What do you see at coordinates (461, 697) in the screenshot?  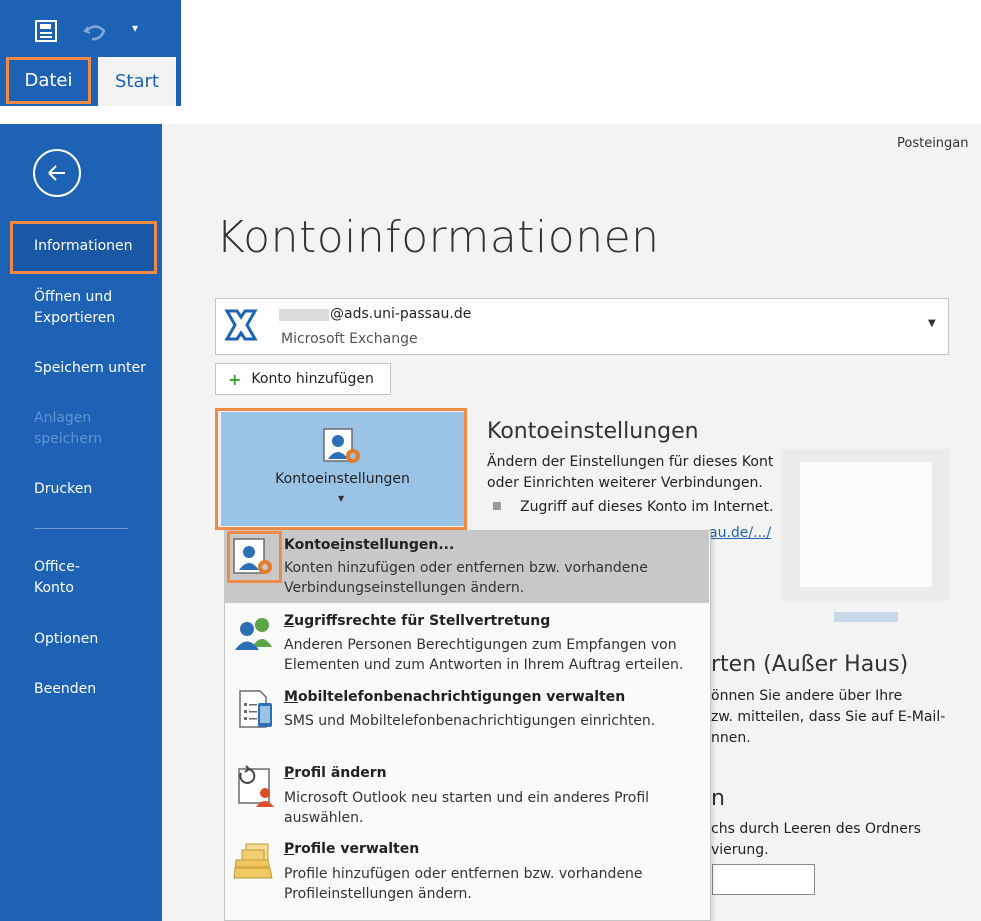 I see `menu-item-title-post: obiltelefonbenachrichtigungen verwalten` at bounding box center [461, 697].